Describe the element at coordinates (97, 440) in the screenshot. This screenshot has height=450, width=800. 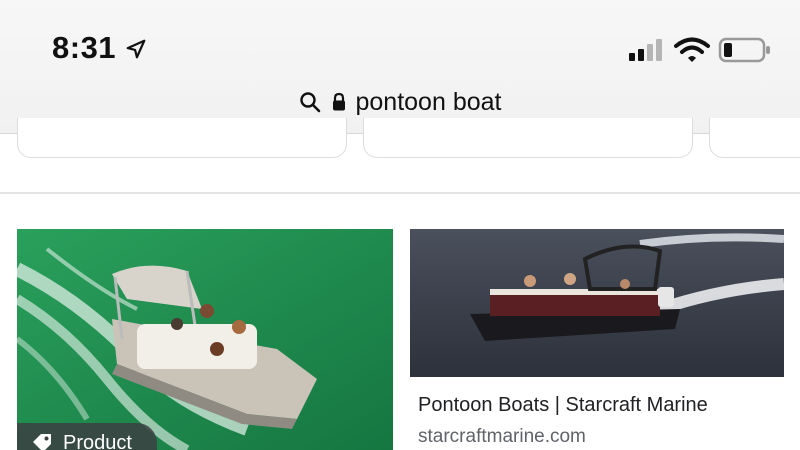
I see `product-badge-label: Product` at that location.